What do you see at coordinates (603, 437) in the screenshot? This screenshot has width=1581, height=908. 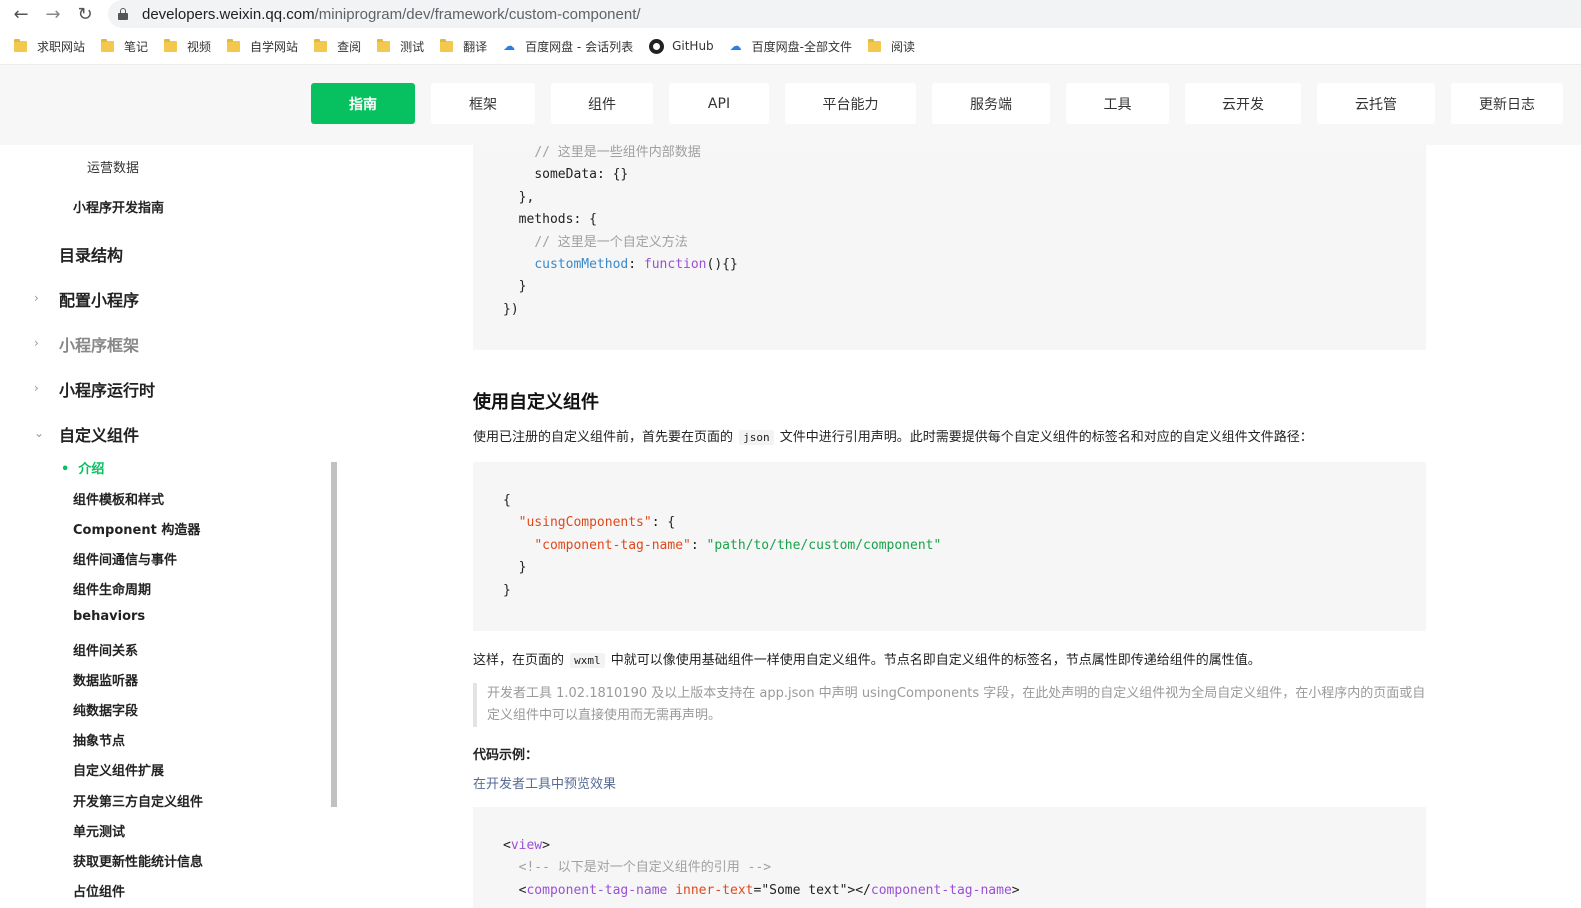 I see `paragraph-text: 使用已注册的自定义组件前，首先要在页面的` at bounding box center [603, 437].